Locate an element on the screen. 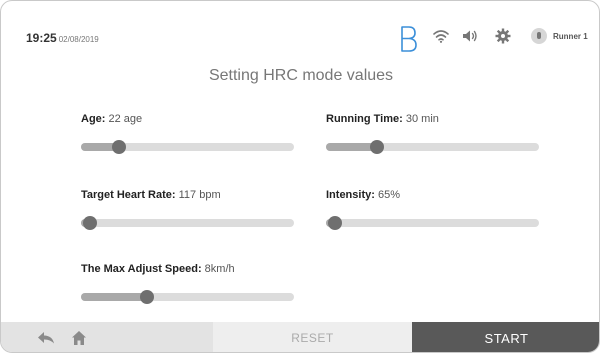 Image resolution: width=600 pixels, height=353 pixels. setting-age-value: 22 age is located at coordinates (124, 119).